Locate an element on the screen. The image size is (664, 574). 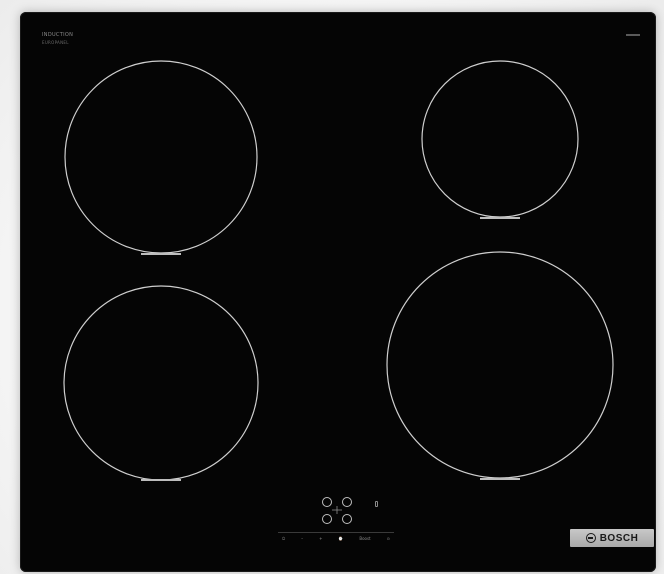
zone-select-rear-right-icon is located at coordinates (347, 502).